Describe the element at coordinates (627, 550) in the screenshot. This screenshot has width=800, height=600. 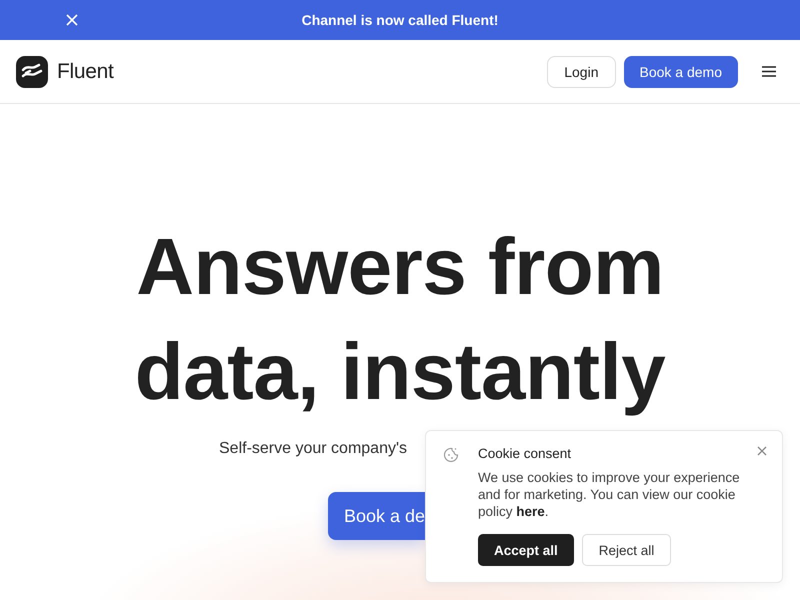
I see `reject-all-button: Reject all` at that location.